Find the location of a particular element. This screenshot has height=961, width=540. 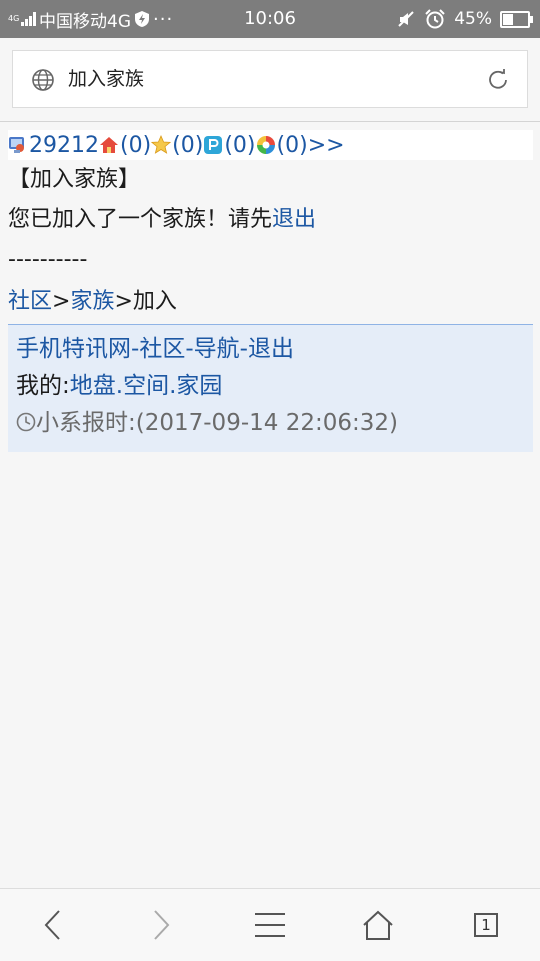

logout-link: 退出 is located at coordinates (271, 349).